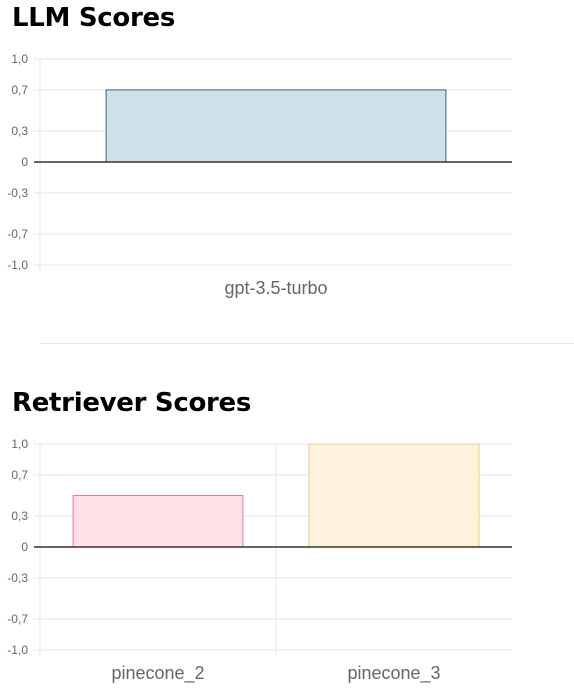 This screenshot has height=690, width=574. Describe the element at coordinates (157, 673) in the screenshot. I see `x-category-label: pinecone_2` at that location.